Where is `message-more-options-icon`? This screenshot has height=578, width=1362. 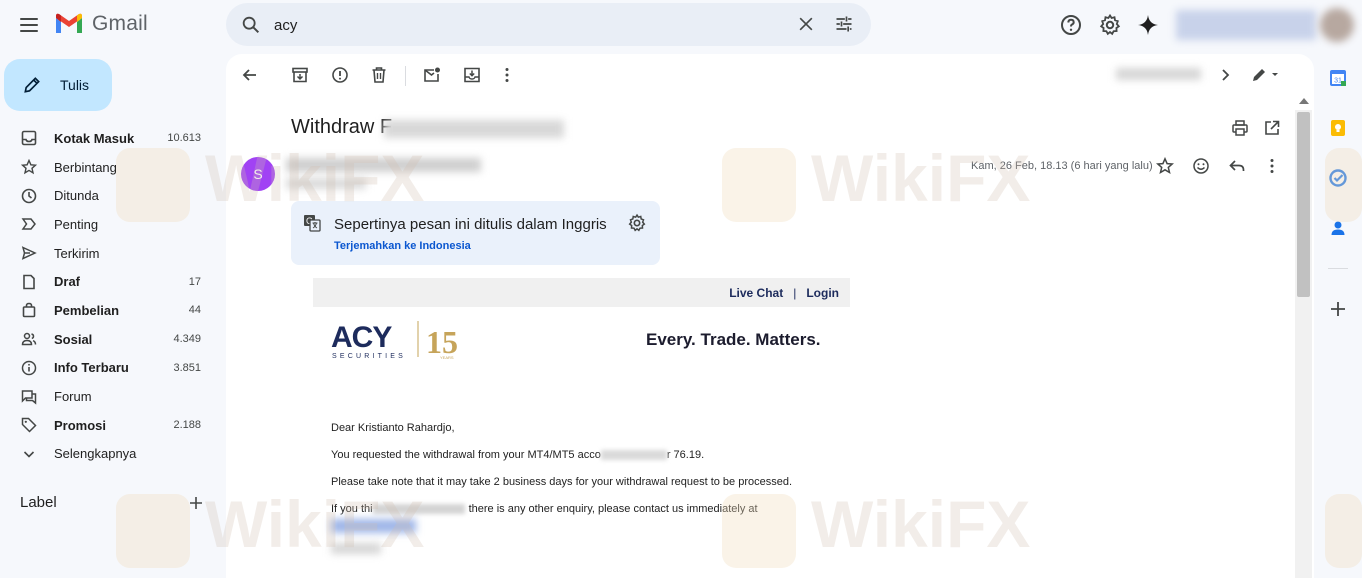 message-more-options-icon is located at coordinates (1272, 166).